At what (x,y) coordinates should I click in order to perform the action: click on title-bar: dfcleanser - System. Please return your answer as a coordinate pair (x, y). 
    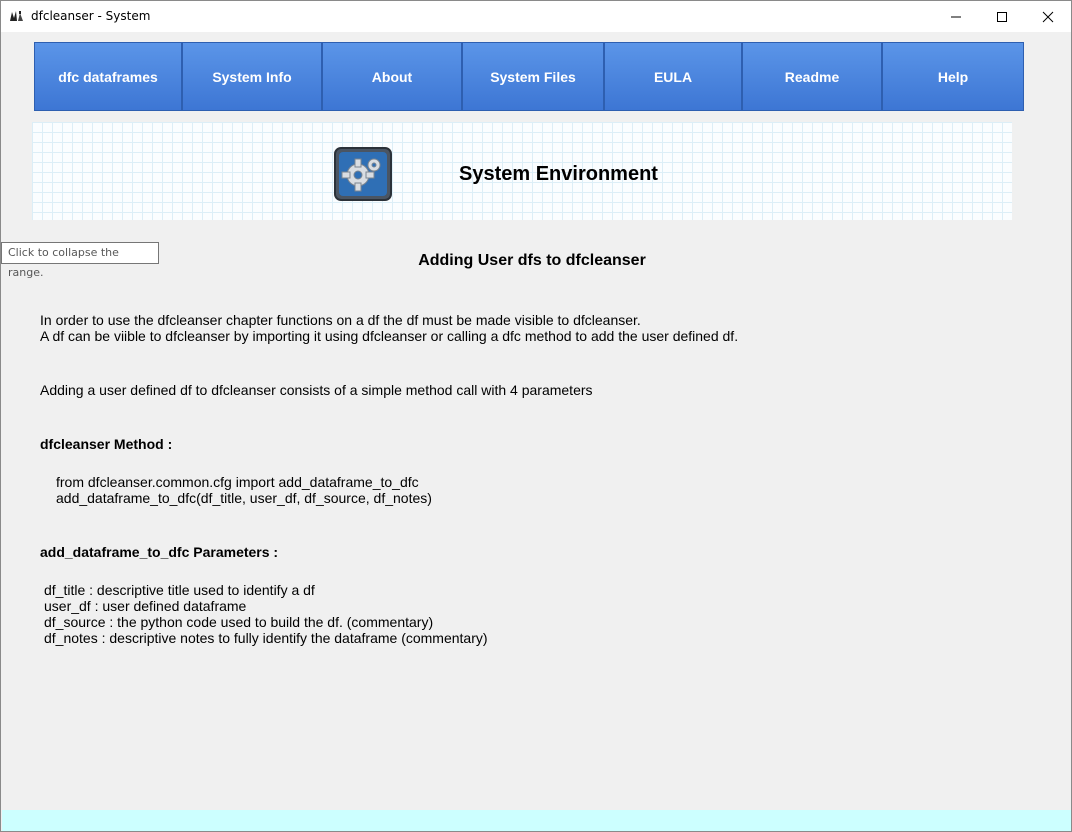
    Looking at the image, I should click on (536, 16).